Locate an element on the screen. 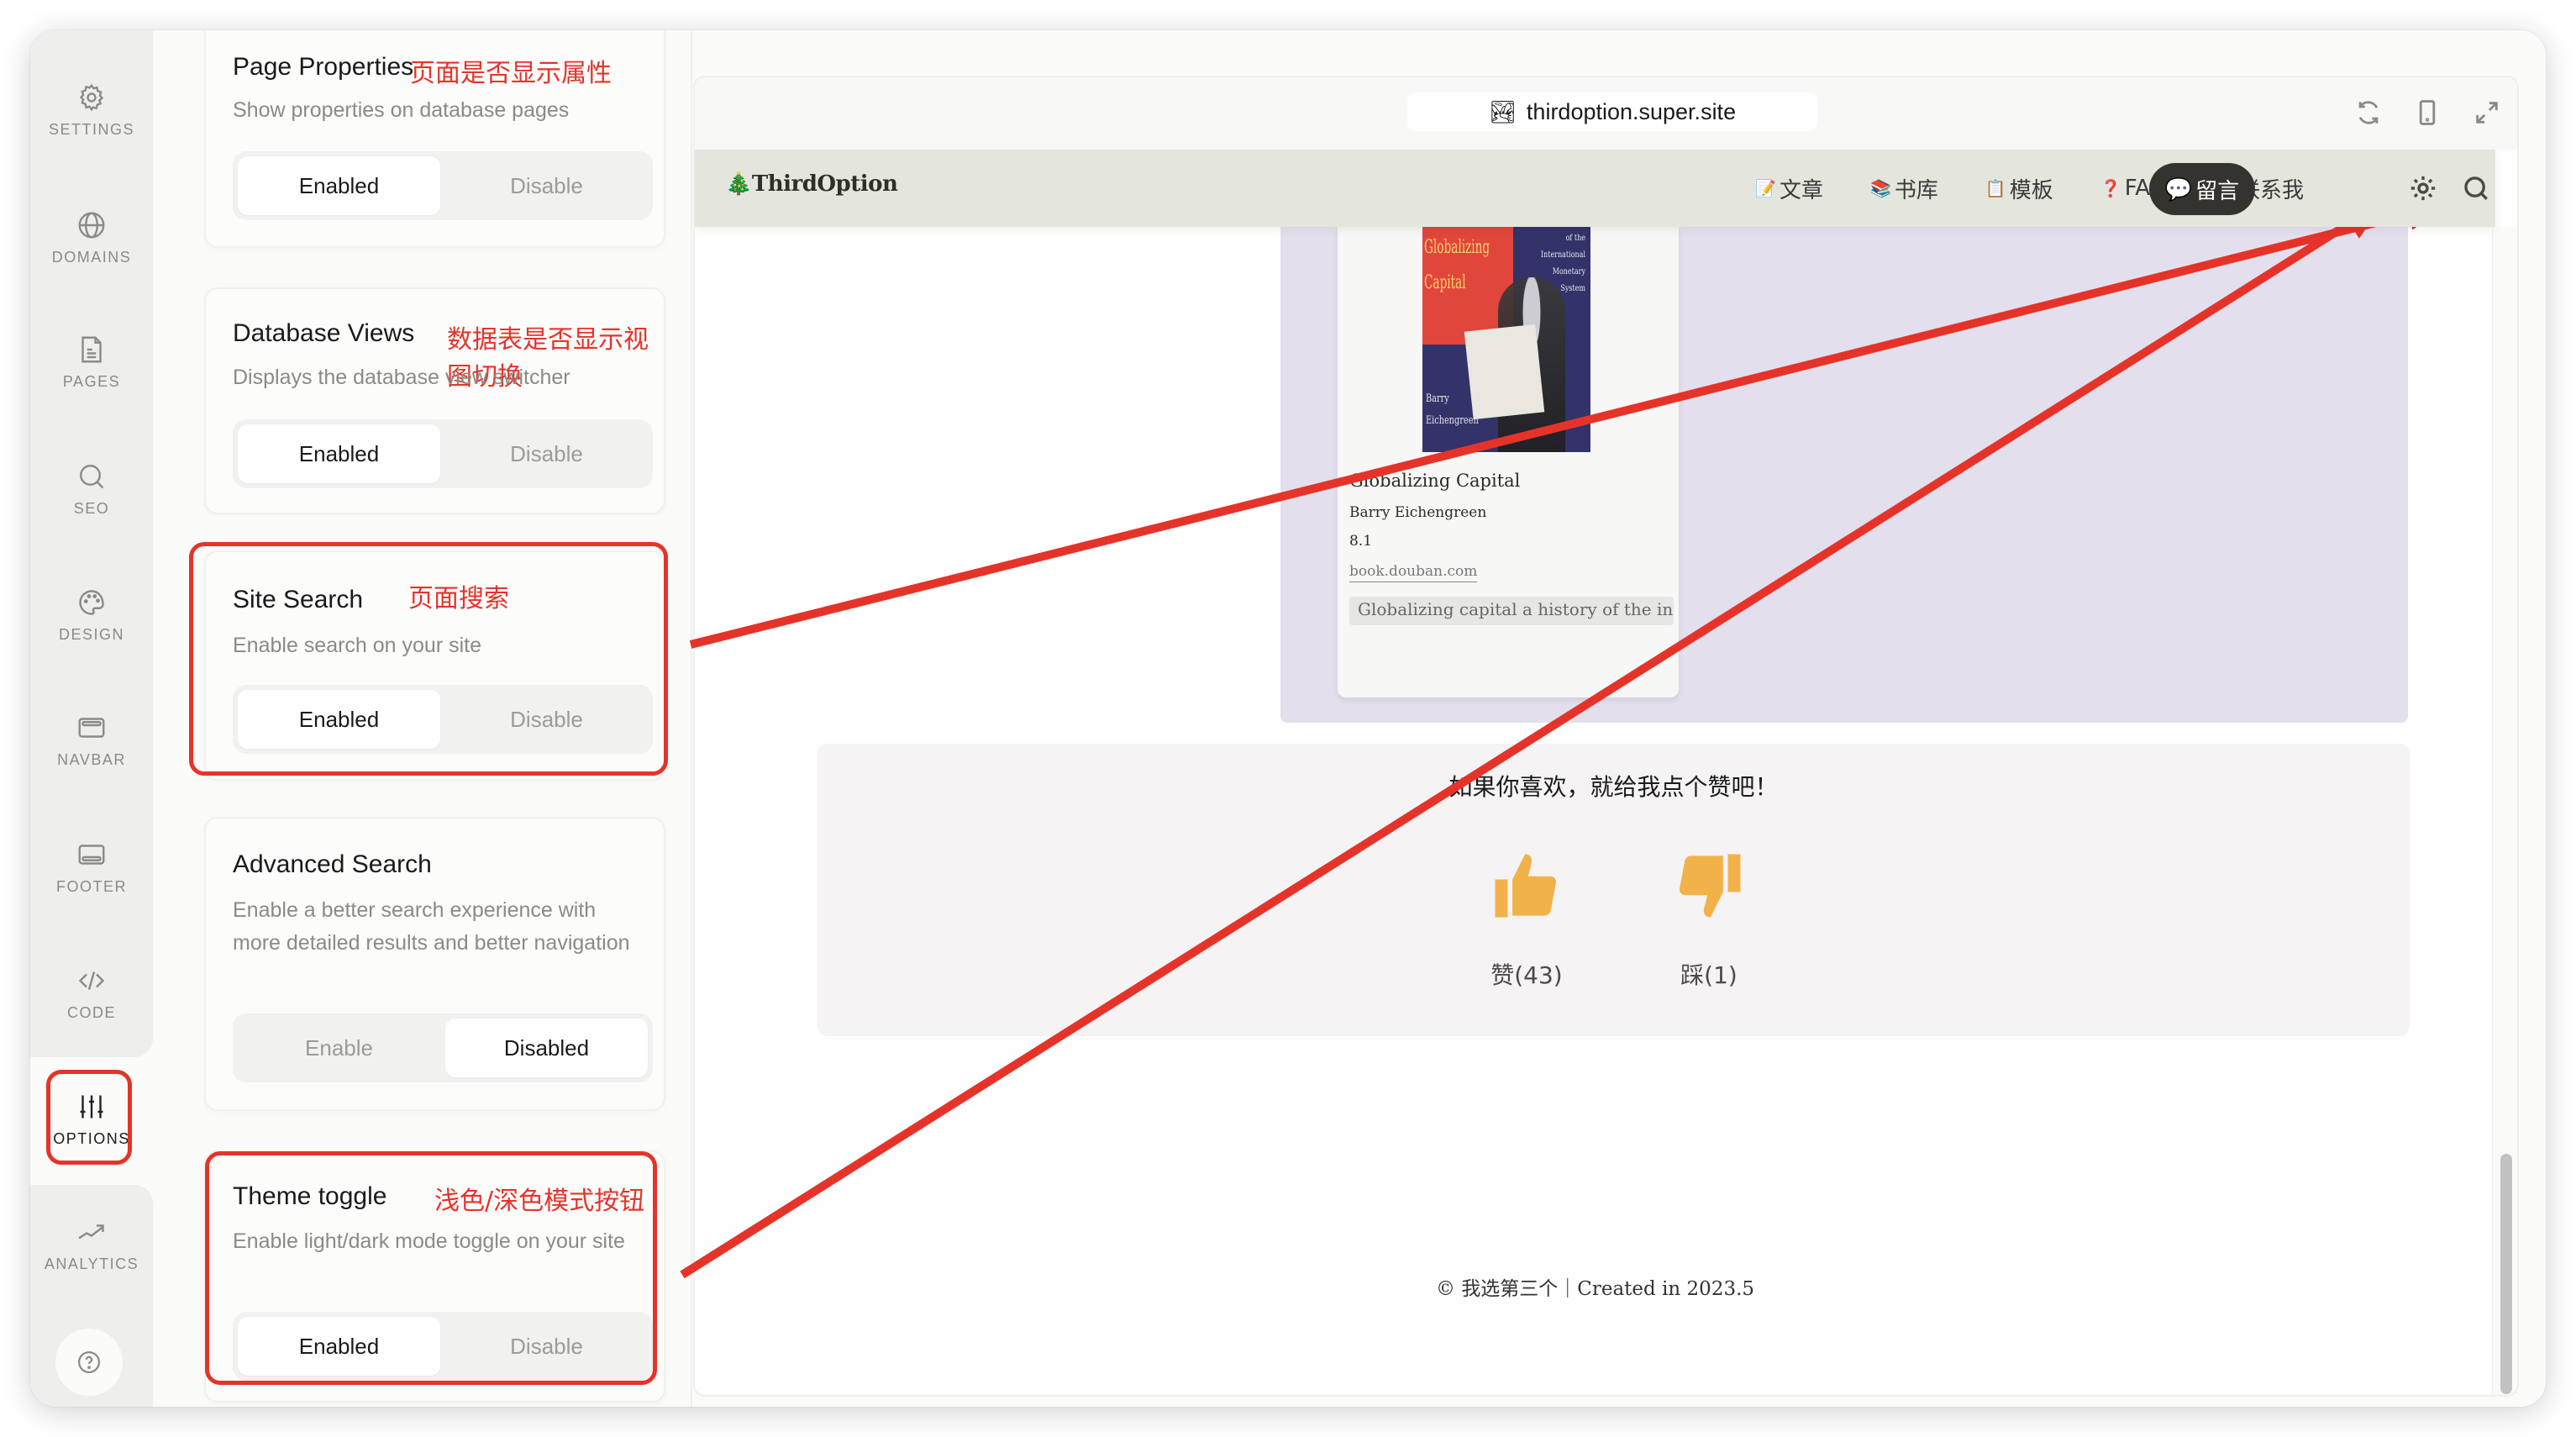  book-source-link: book.douban.com is located at coordinates (1413, 572).